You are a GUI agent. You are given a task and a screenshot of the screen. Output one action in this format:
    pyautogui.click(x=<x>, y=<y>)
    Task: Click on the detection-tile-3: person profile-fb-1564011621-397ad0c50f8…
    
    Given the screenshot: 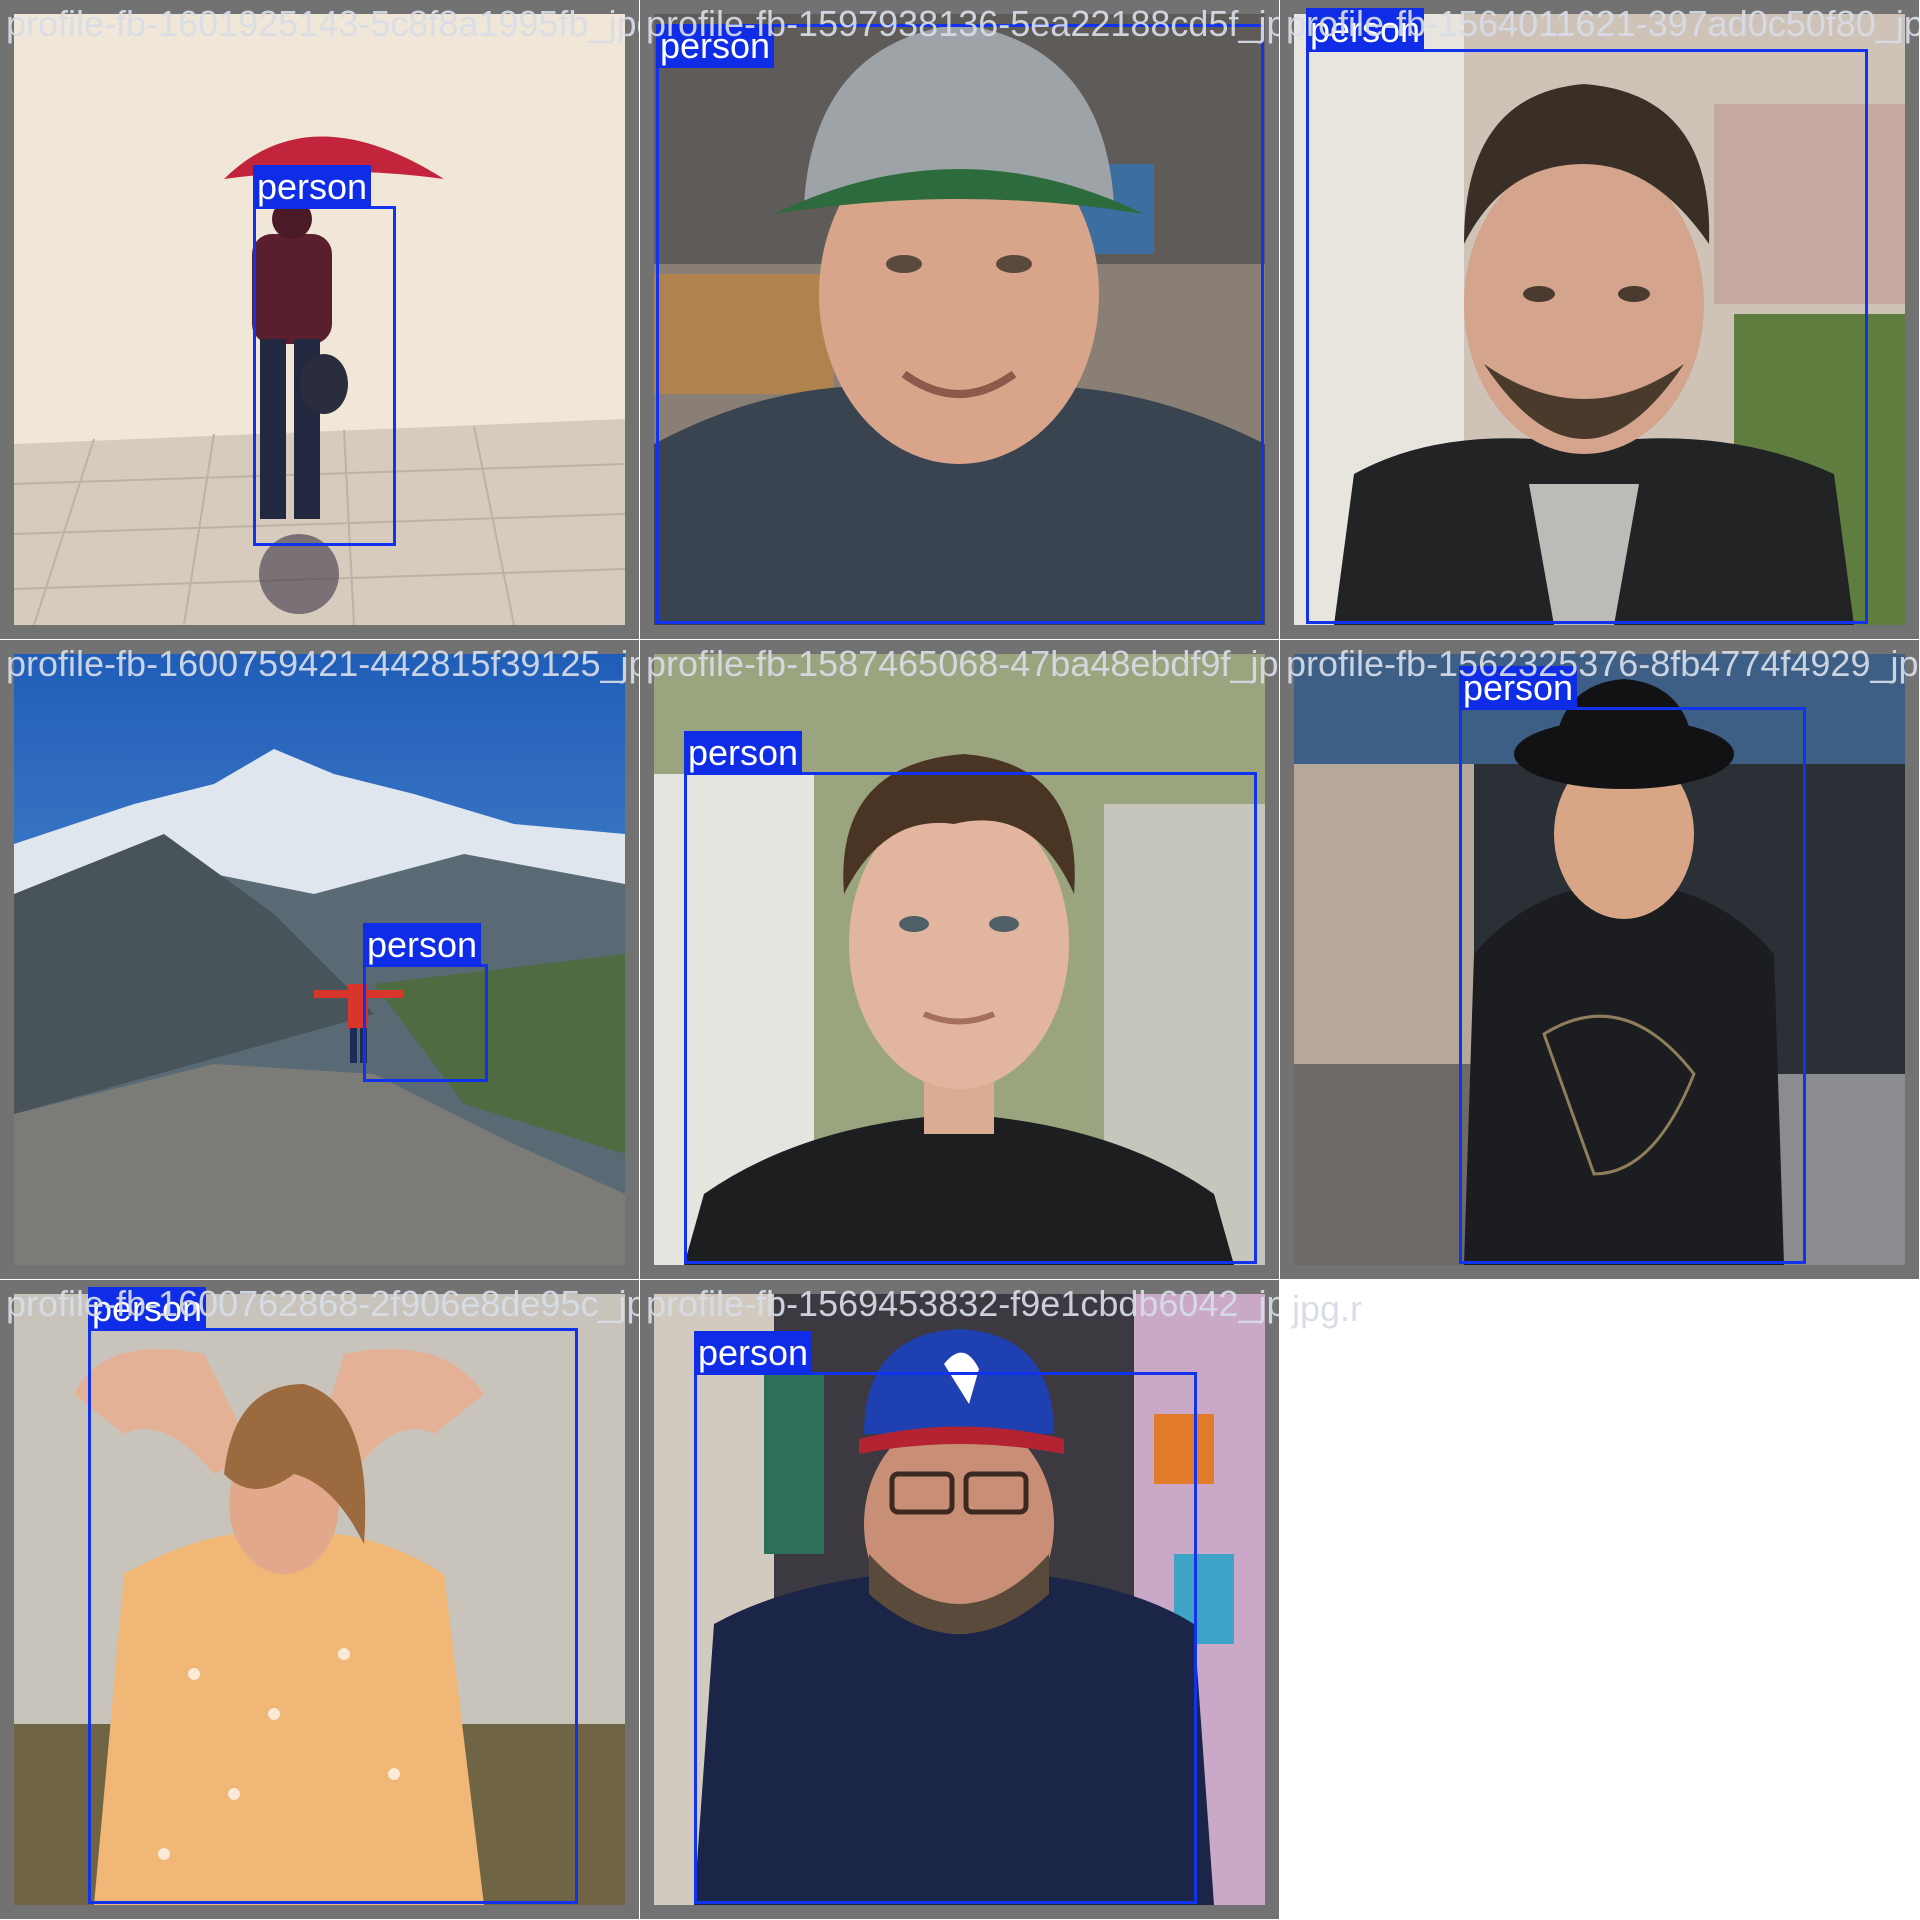 What is the action you would take?
    pyautogui.click(x=1599, y=319)
    